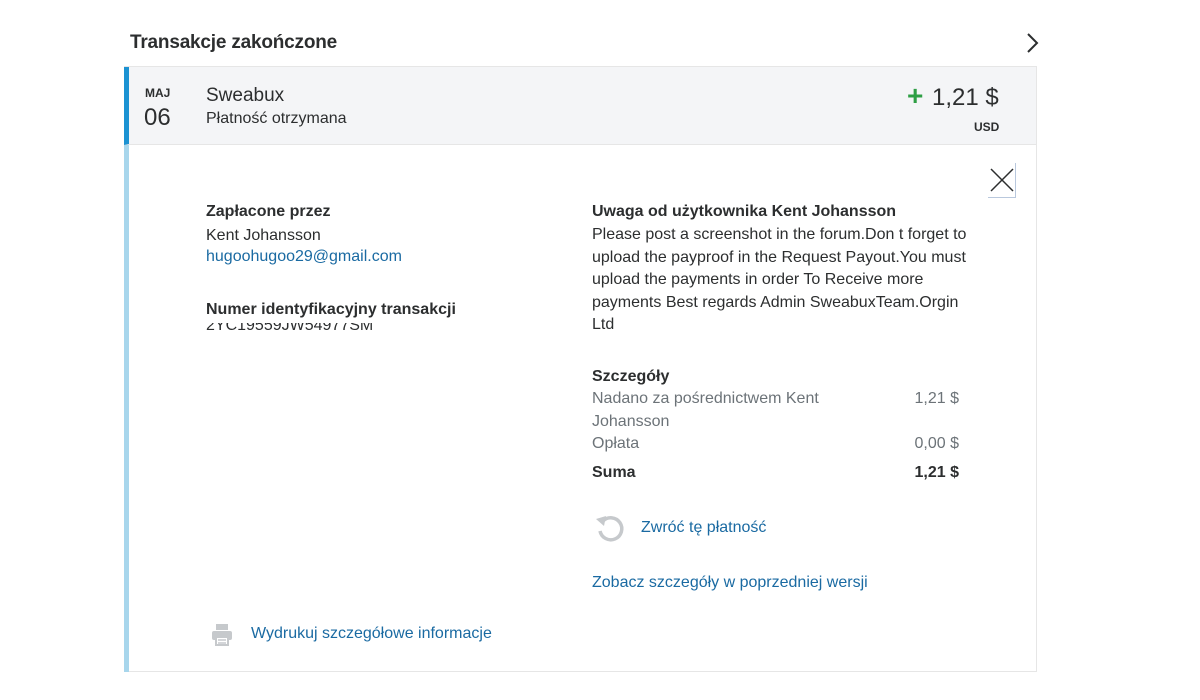 The image size is (1200, 700). What do you see at coordinates (158, 93) in the screenshot?
I see `date-month: MAJ` at bounding box center [158, 93].